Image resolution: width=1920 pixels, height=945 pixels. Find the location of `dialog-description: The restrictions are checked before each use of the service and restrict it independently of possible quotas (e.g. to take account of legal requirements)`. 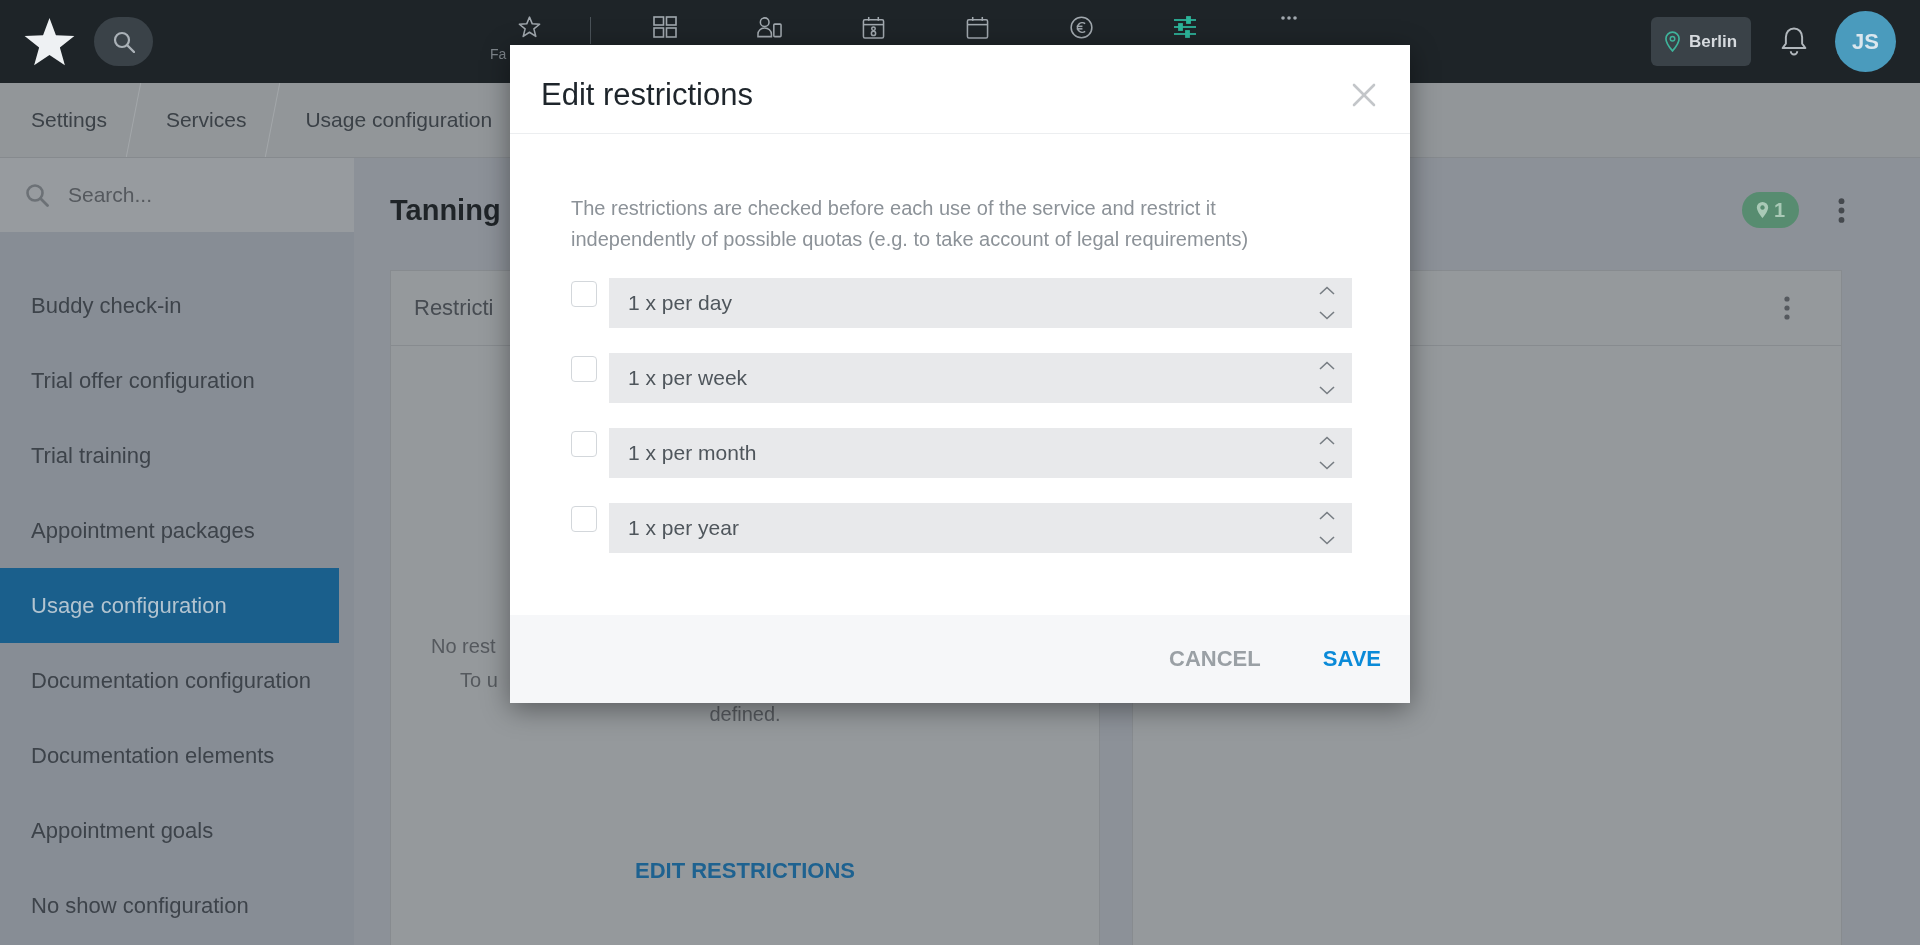

dialog-description: The restrictions are checked before each use of the service and restrict it independently of possible quotas (e.g. to take account of legal requirements) is located at coordinates (910, 224).